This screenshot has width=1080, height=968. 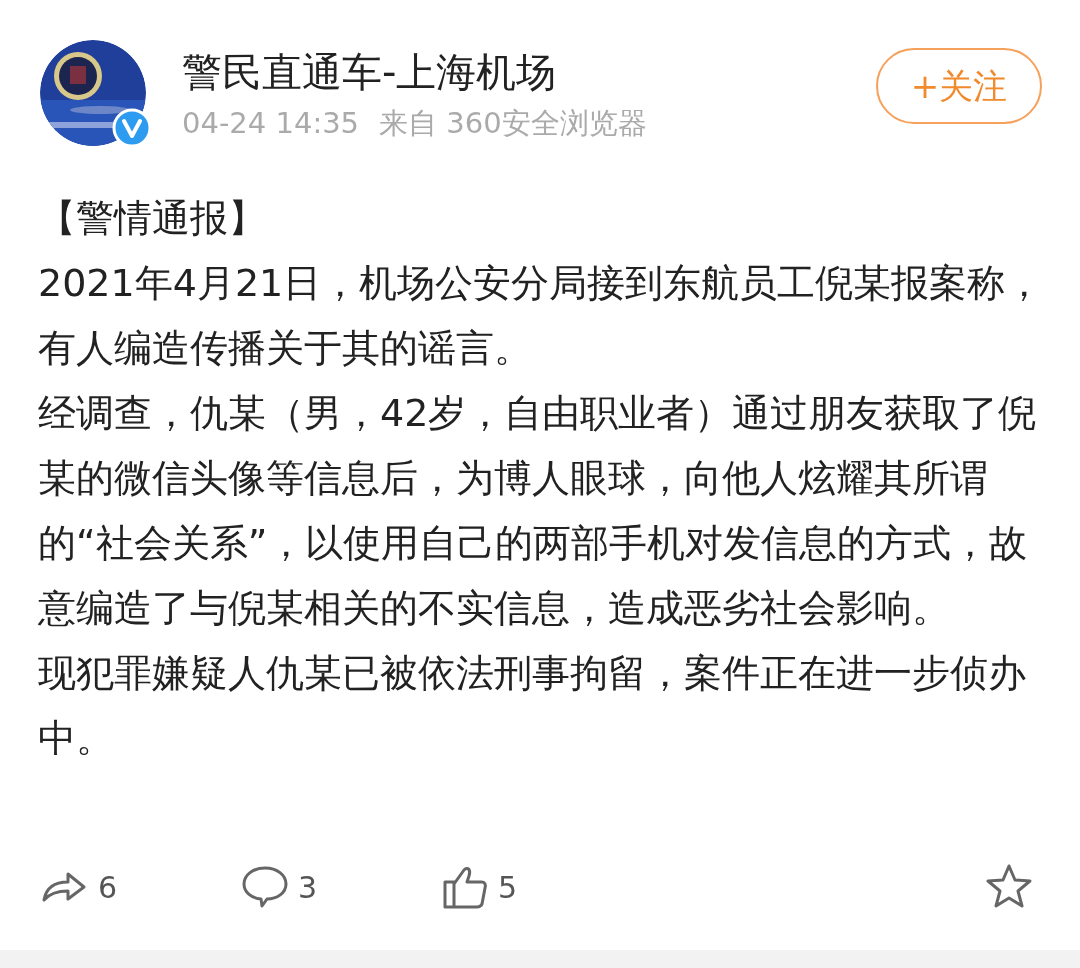 What do you see at coordinates (541, 316) in the screenshot?
I see `post-paragraph: 2021年4月21日，机场公安分局接到东航员工倪某报案称，有人编造传播关于其的谣言。` at bounding box center [541, 316].